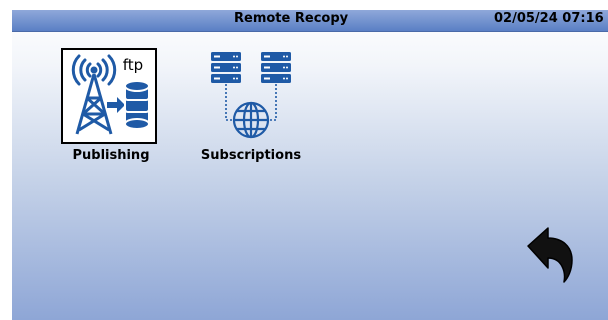 Image resolution: width=608 pixels, height=320 pixels. I want to click on subscriptions-icon, so click(251, 96).